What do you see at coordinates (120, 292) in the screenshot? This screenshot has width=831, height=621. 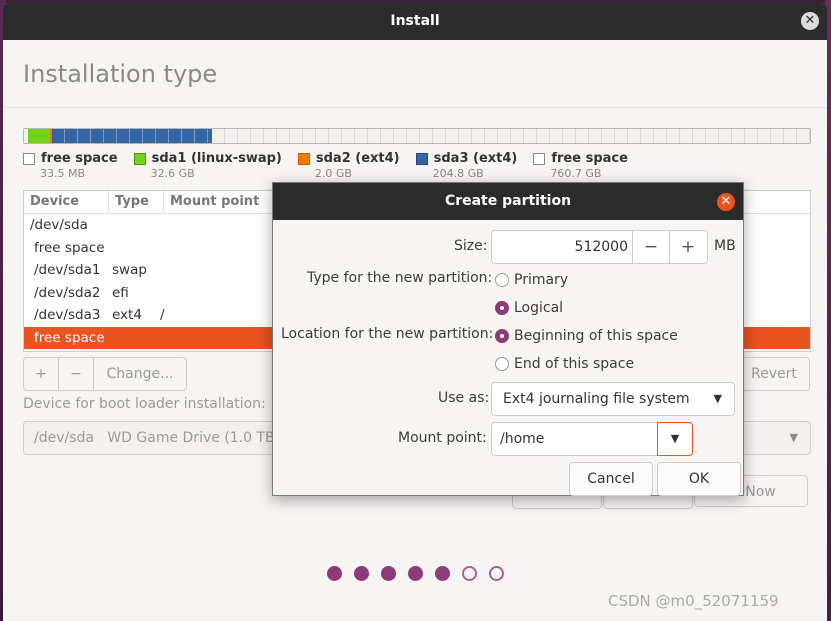 I see `cell-type: efi` at bounding box center [120, 292].